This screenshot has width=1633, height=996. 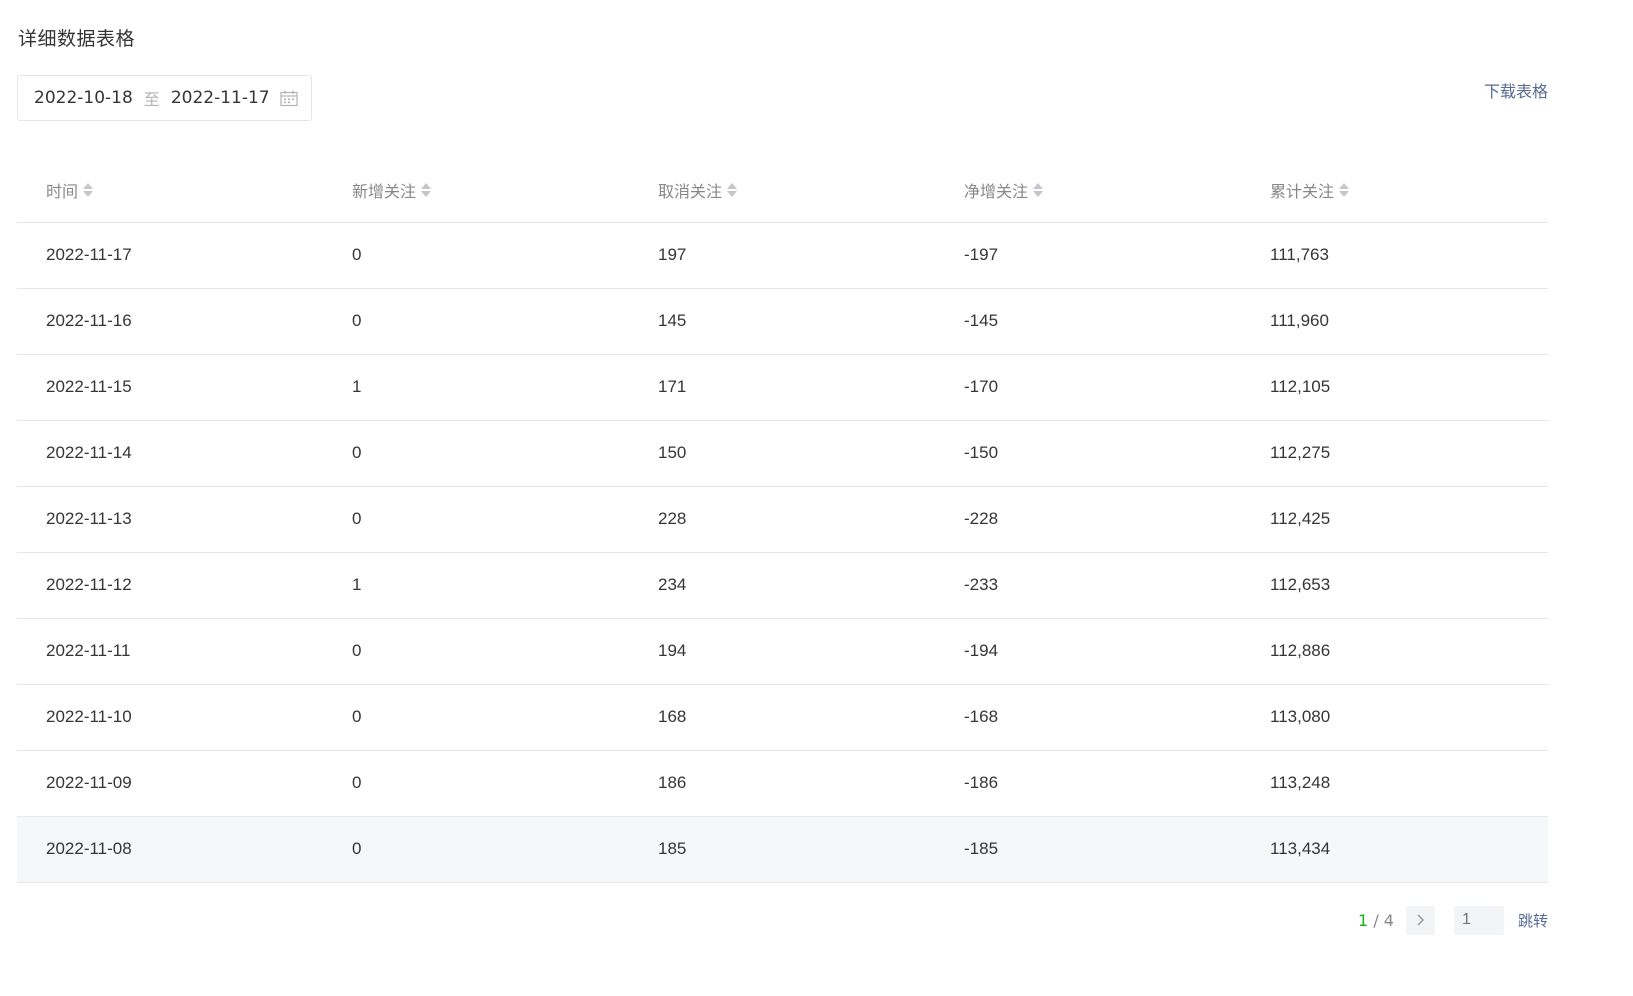 I want to click on column-header-time: 时间, so click(x=170, y=190).